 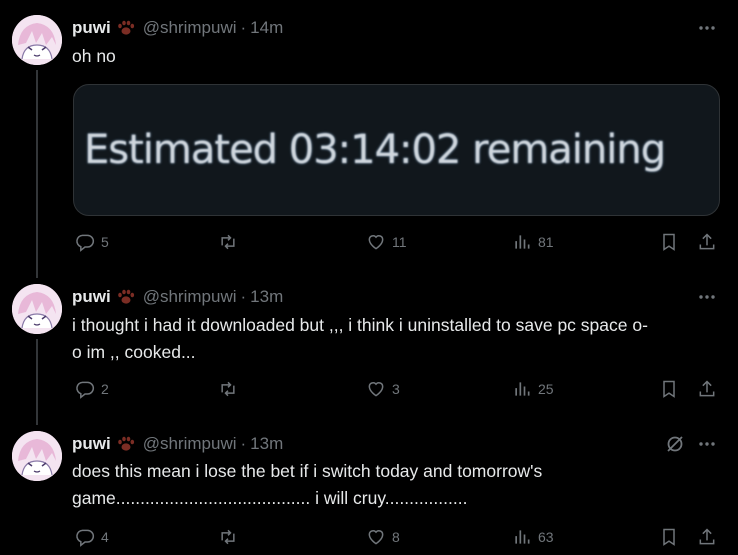 I want to click on reply-button: 4, so click(x=92, y=537).